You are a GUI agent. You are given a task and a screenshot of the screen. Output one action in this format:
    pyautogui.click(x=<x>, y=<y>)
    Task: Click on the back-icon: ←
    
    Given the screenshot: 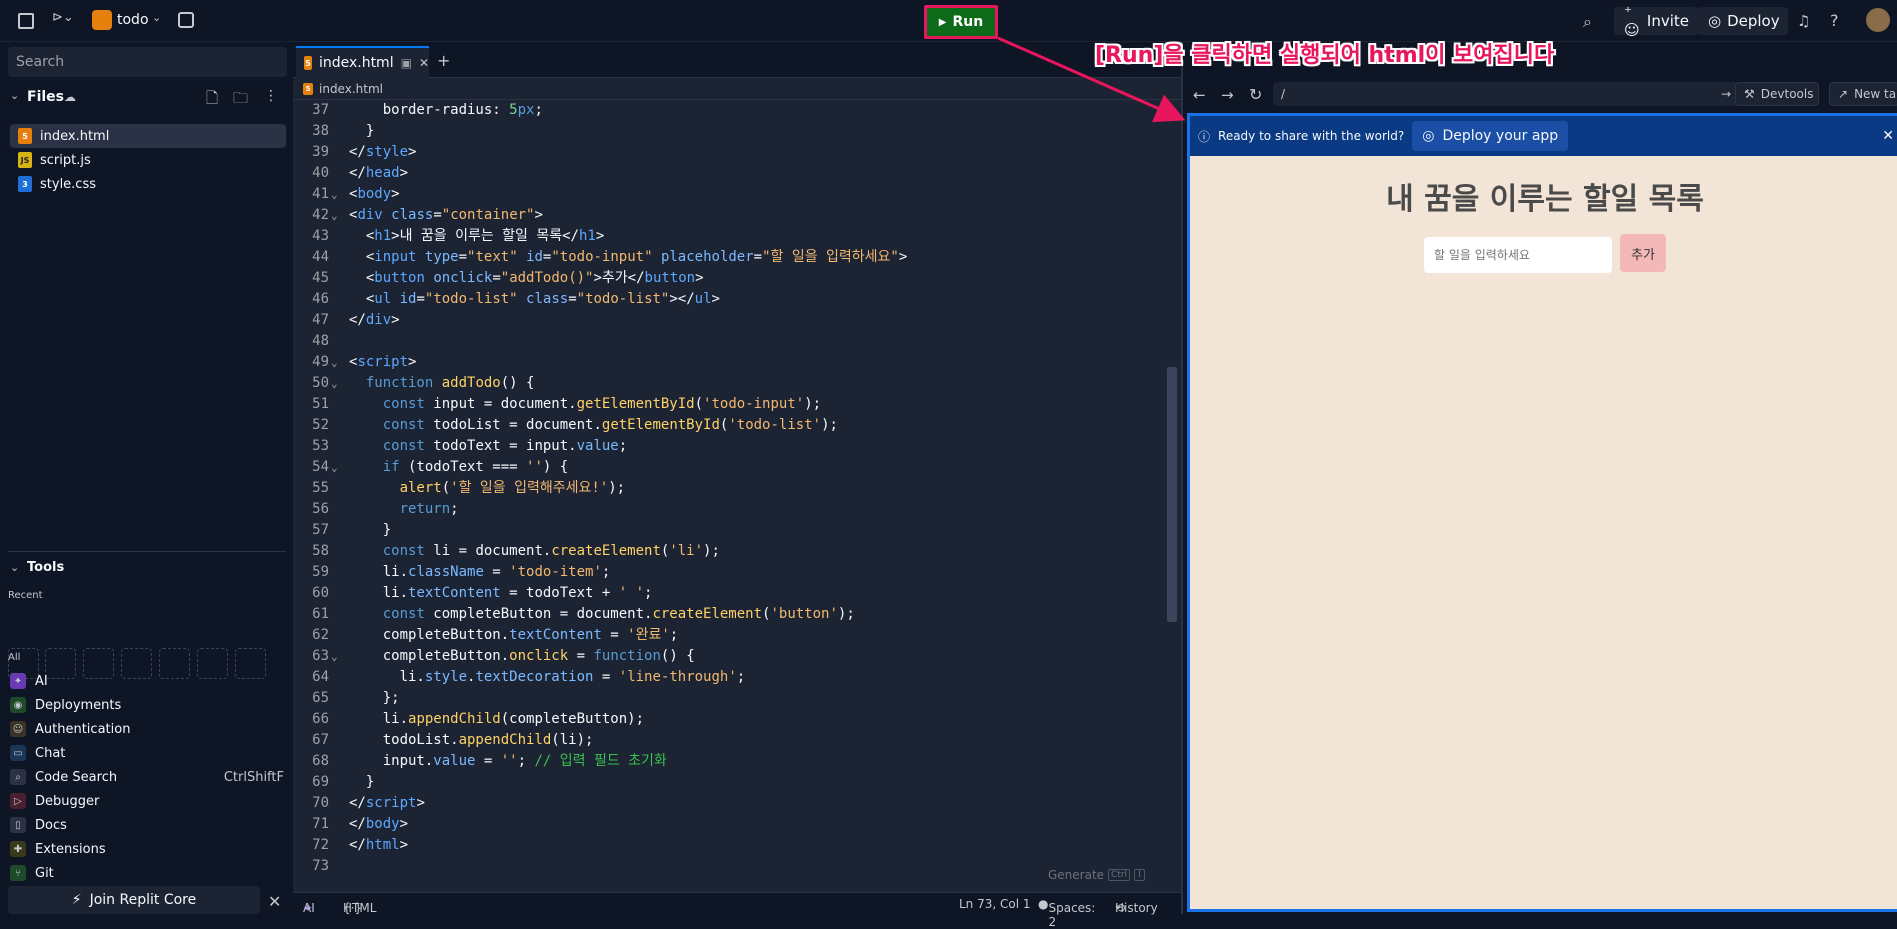 What is the action you would take?
    pyautogui.click(x=1199, y=95)
    